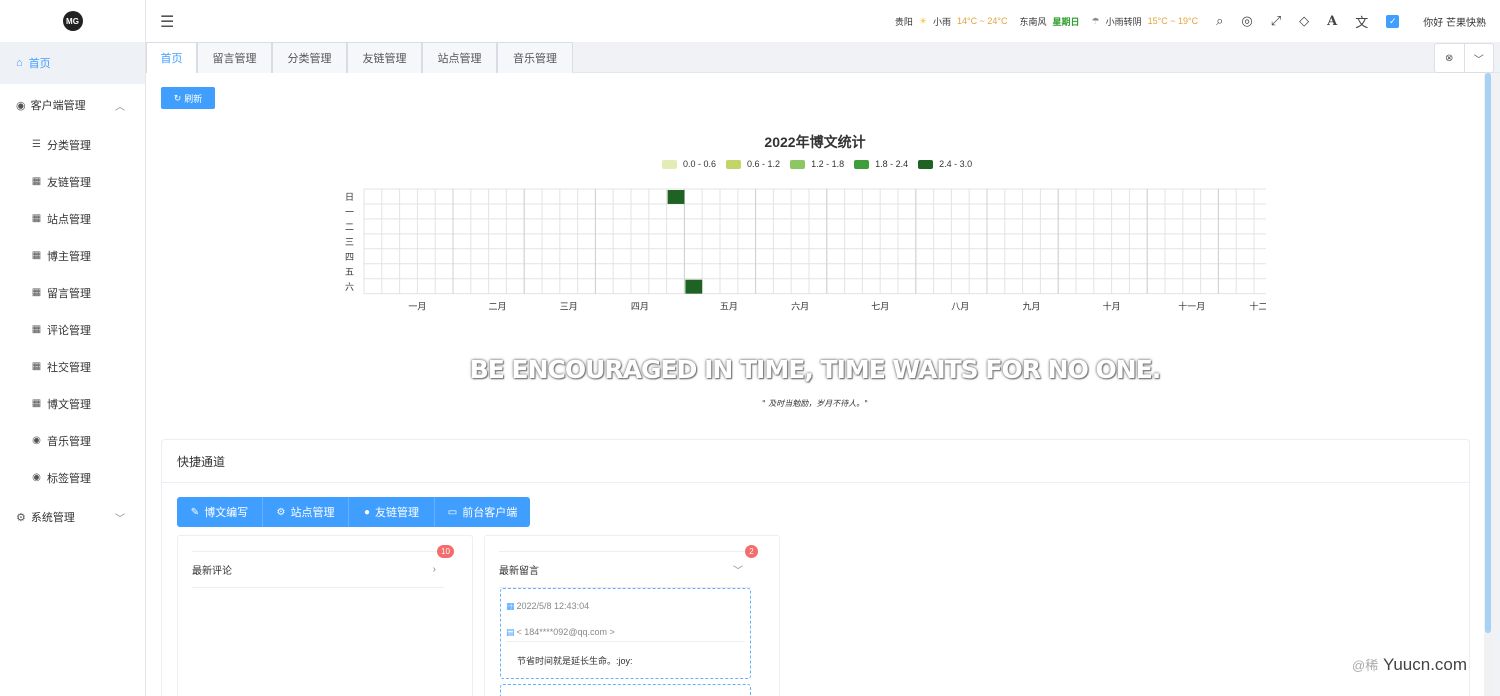 The image size is (1500, 696). I want to click on logo: MG, so click(72, 21).